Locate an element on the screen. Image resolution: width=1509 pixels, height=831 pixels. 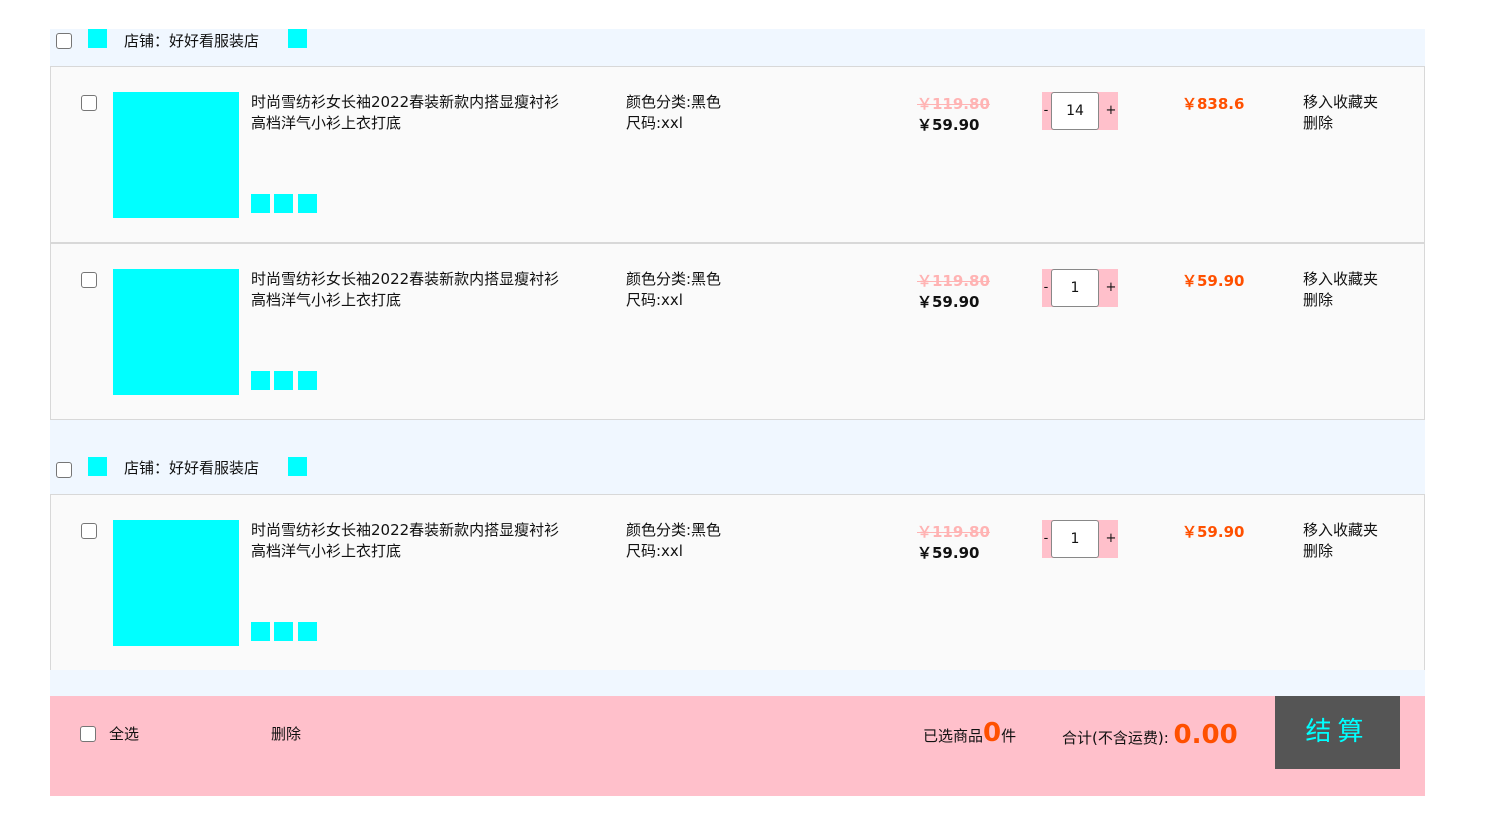
total-price: 合计(不含运费): 0.00 is located at coordinates (1150, 735).